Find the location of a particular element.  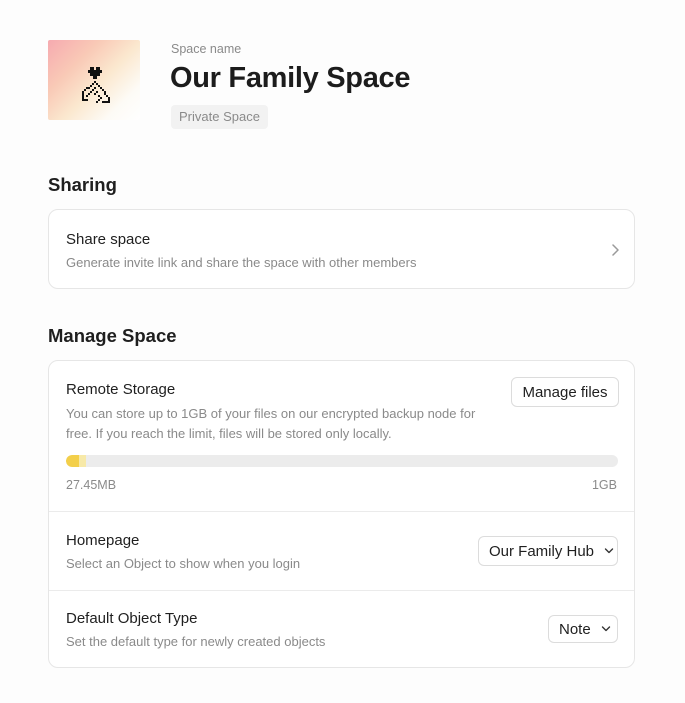

space-name-label: Space name is located at coordinates (206, 49).